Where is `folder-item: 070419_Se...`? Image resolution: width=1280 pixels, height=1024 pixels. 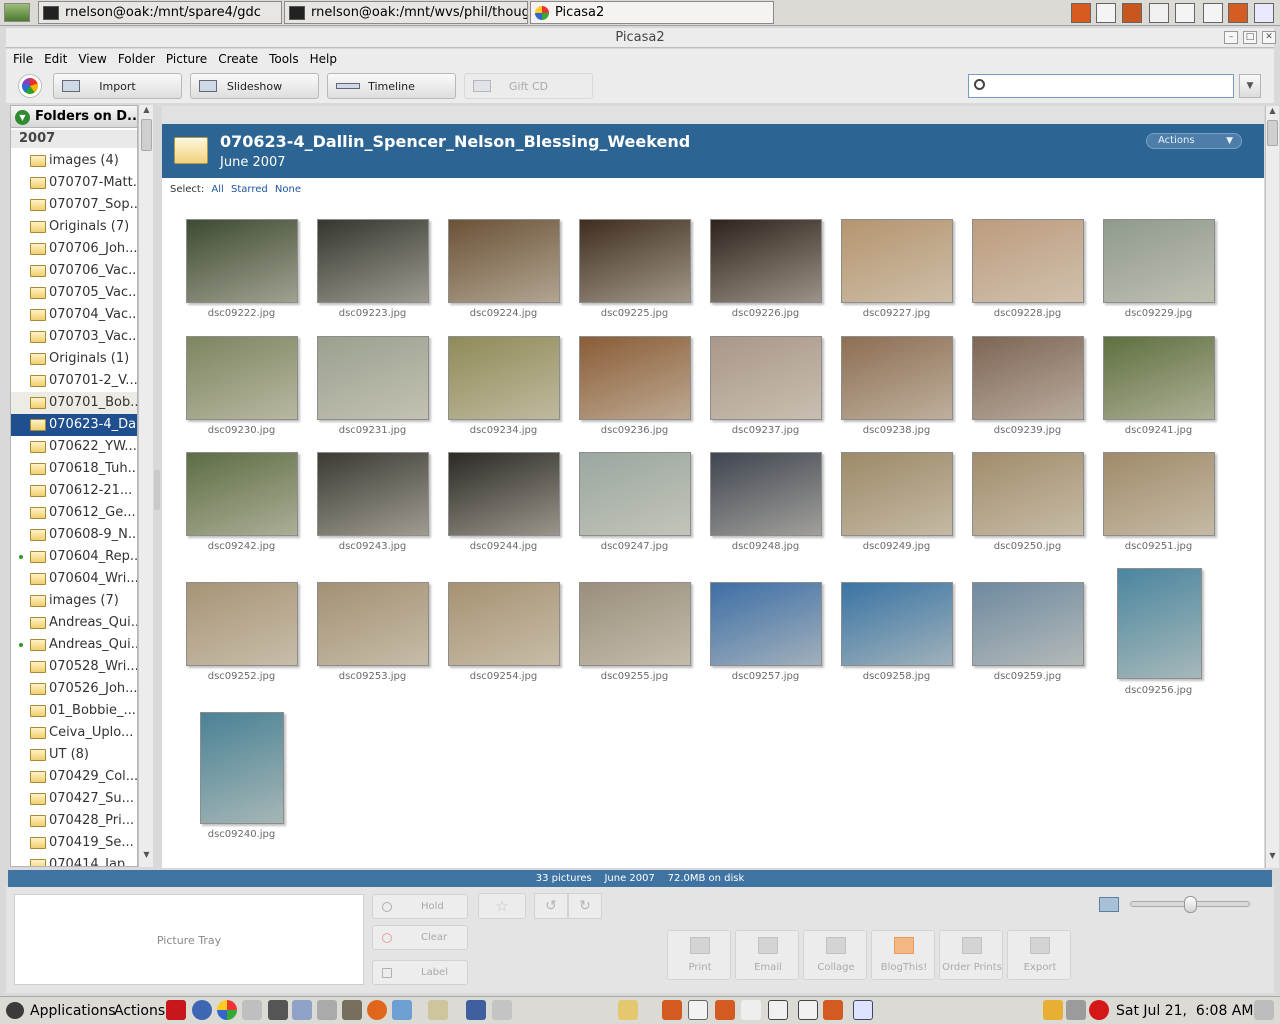
folder-item: 070419_Se... is located at coordinates (74, 843).